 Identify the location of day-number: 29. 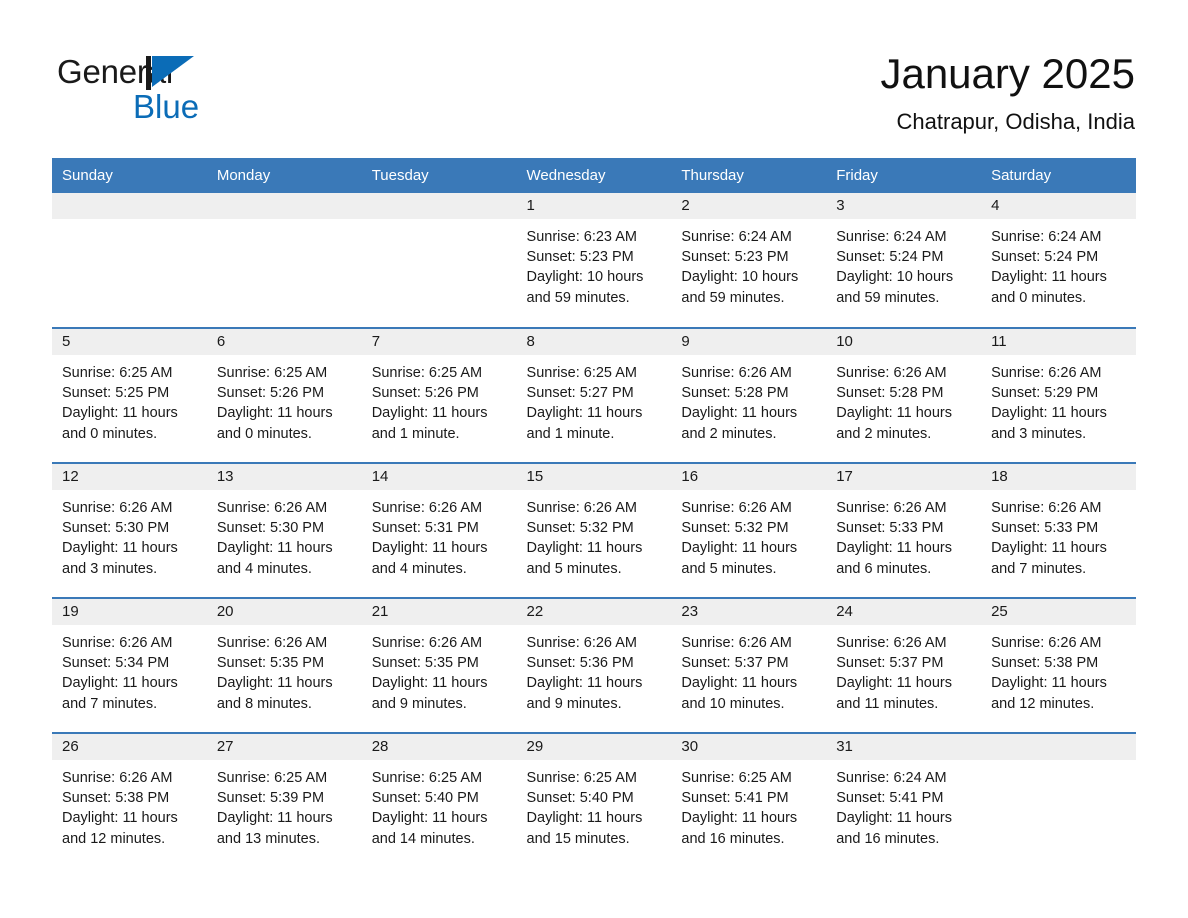
(594, 747).